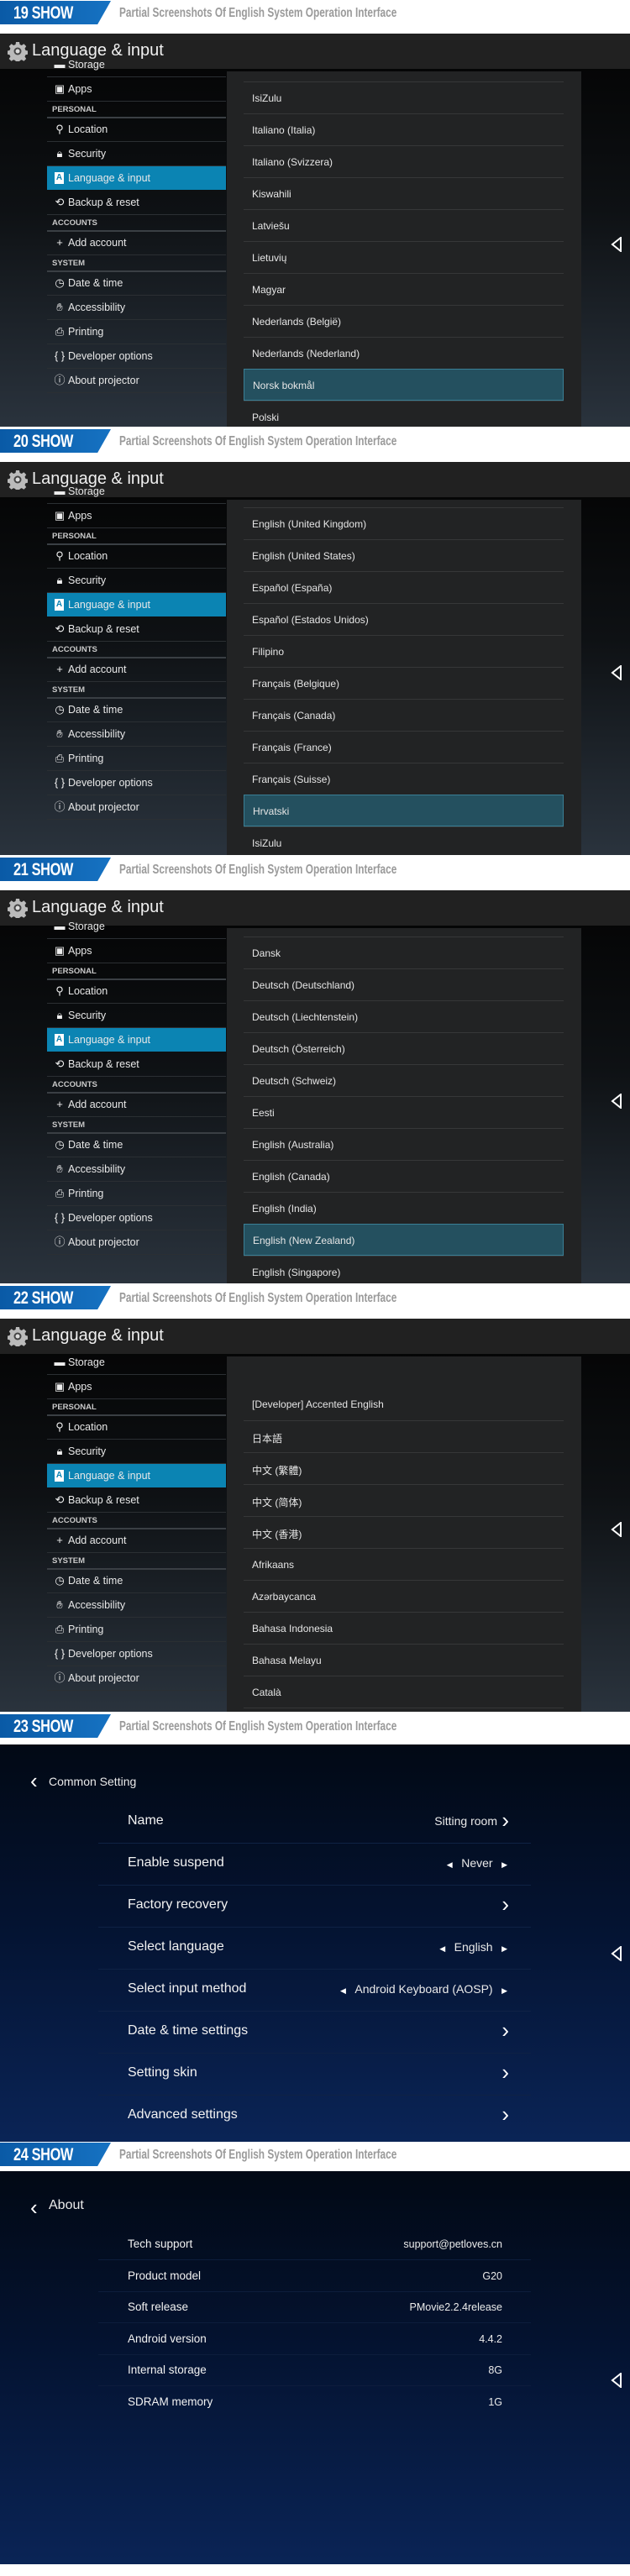  What do you see at coordinates (404, 289) in the screenshot?
I see `language-option: Magyar` at bounding box center [404, 289].